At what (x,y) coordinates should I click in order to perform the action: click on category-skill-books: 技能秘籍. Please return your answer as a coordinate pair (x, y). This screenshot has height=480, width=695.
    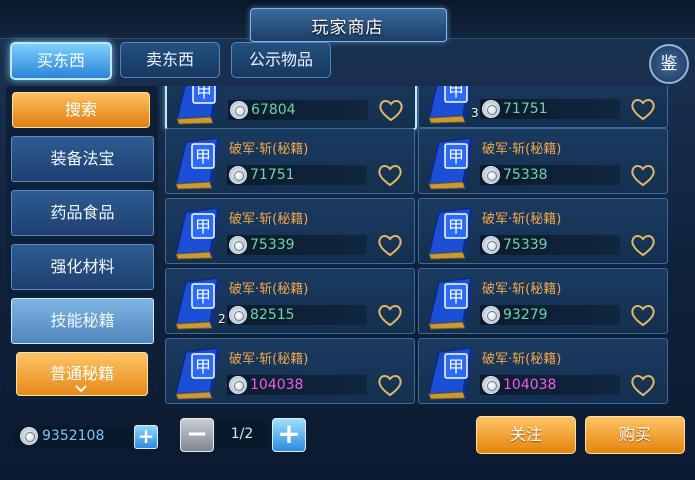
    Looking at the image, I should click on (82, 321).